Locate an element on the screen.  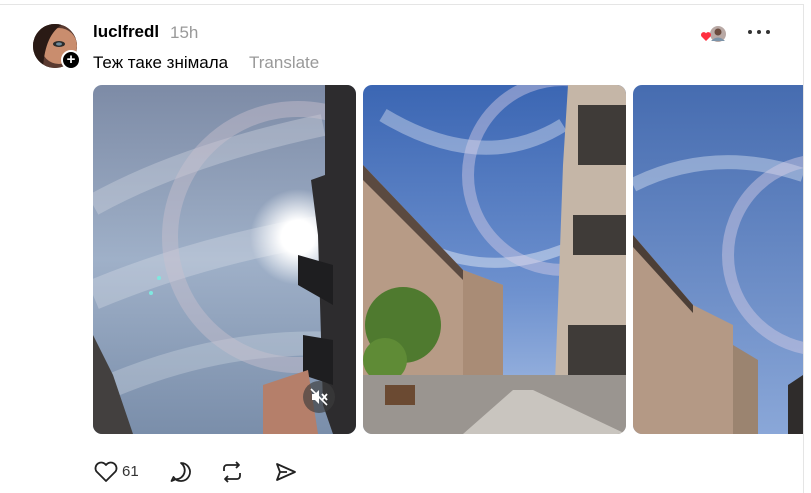
comment-button is located at coordinates (181, 472).